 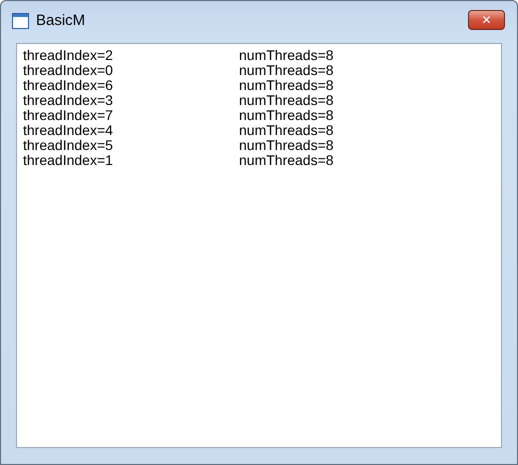 What do you see at coordinates (20, 21) in the screenshot?
I see `window-icon` at bounding box center [20, 21].